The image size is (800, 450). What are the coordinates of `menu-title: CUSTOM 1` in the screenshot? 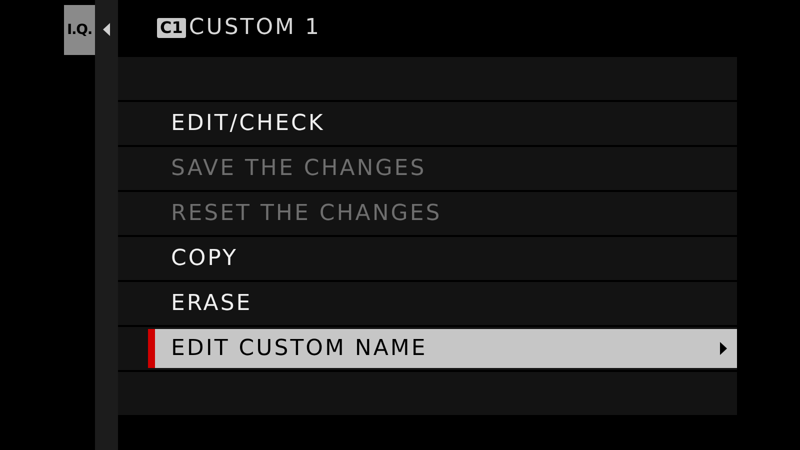 It's located at (255, 28).